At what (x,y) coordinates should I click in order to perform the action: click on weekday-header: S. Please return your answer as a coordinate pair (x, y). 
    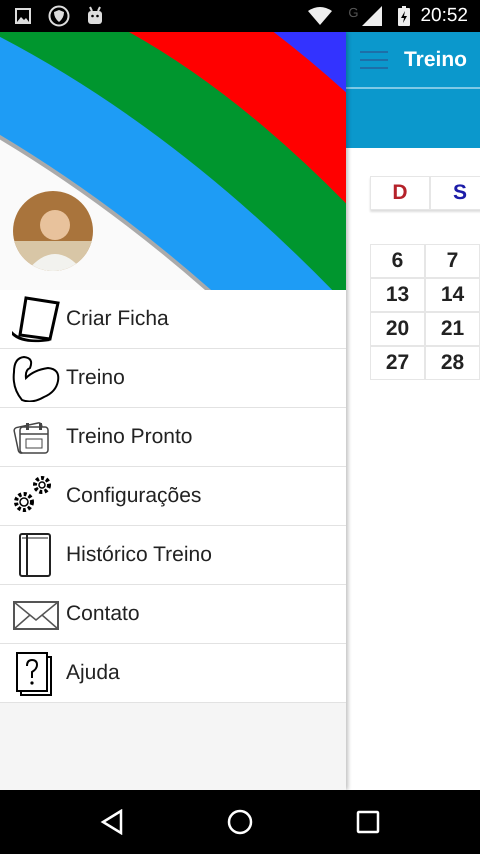
    Looking at the image, I should click on (455, 193).